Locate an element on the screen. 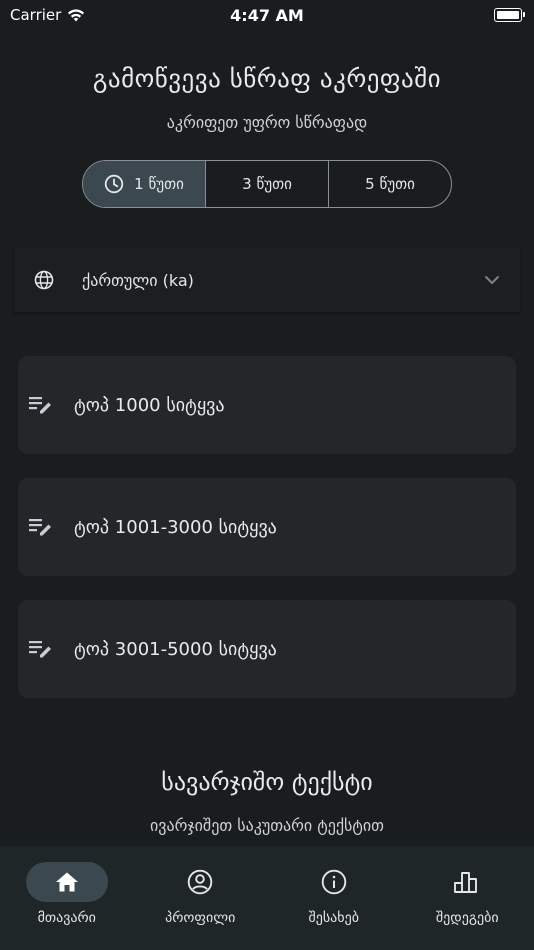  bottom-navigation: მთავარი პროფილი შესახებ შედეგები is located at coordinates (267, 898).